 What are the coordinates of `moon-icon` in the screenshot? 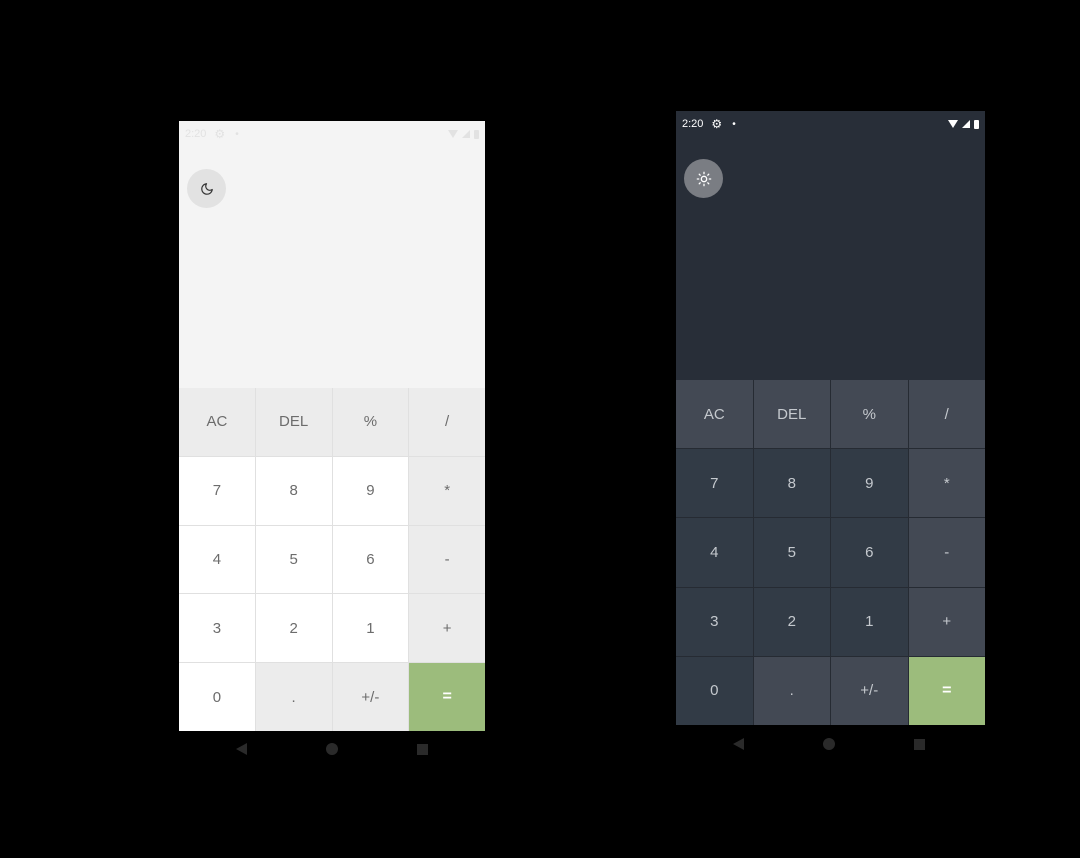 It's located at (206, 188).